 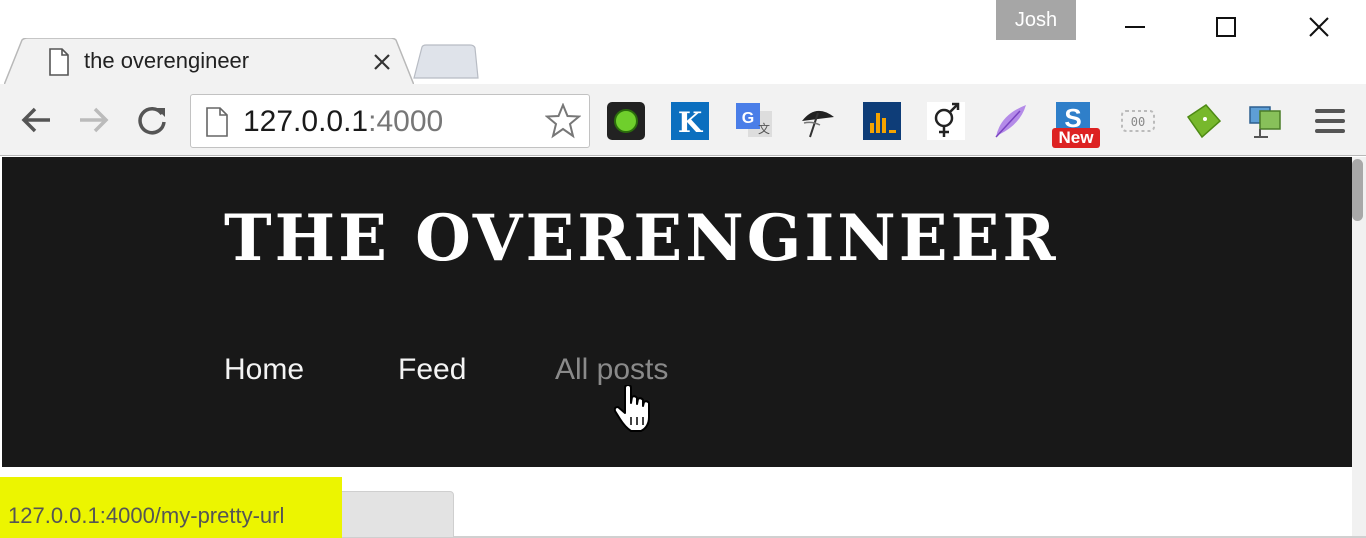 What do you see at coordinates (1010, 121) in the screenshot?
I see `feather-extension-icon` at bounding box center [1010, 121].